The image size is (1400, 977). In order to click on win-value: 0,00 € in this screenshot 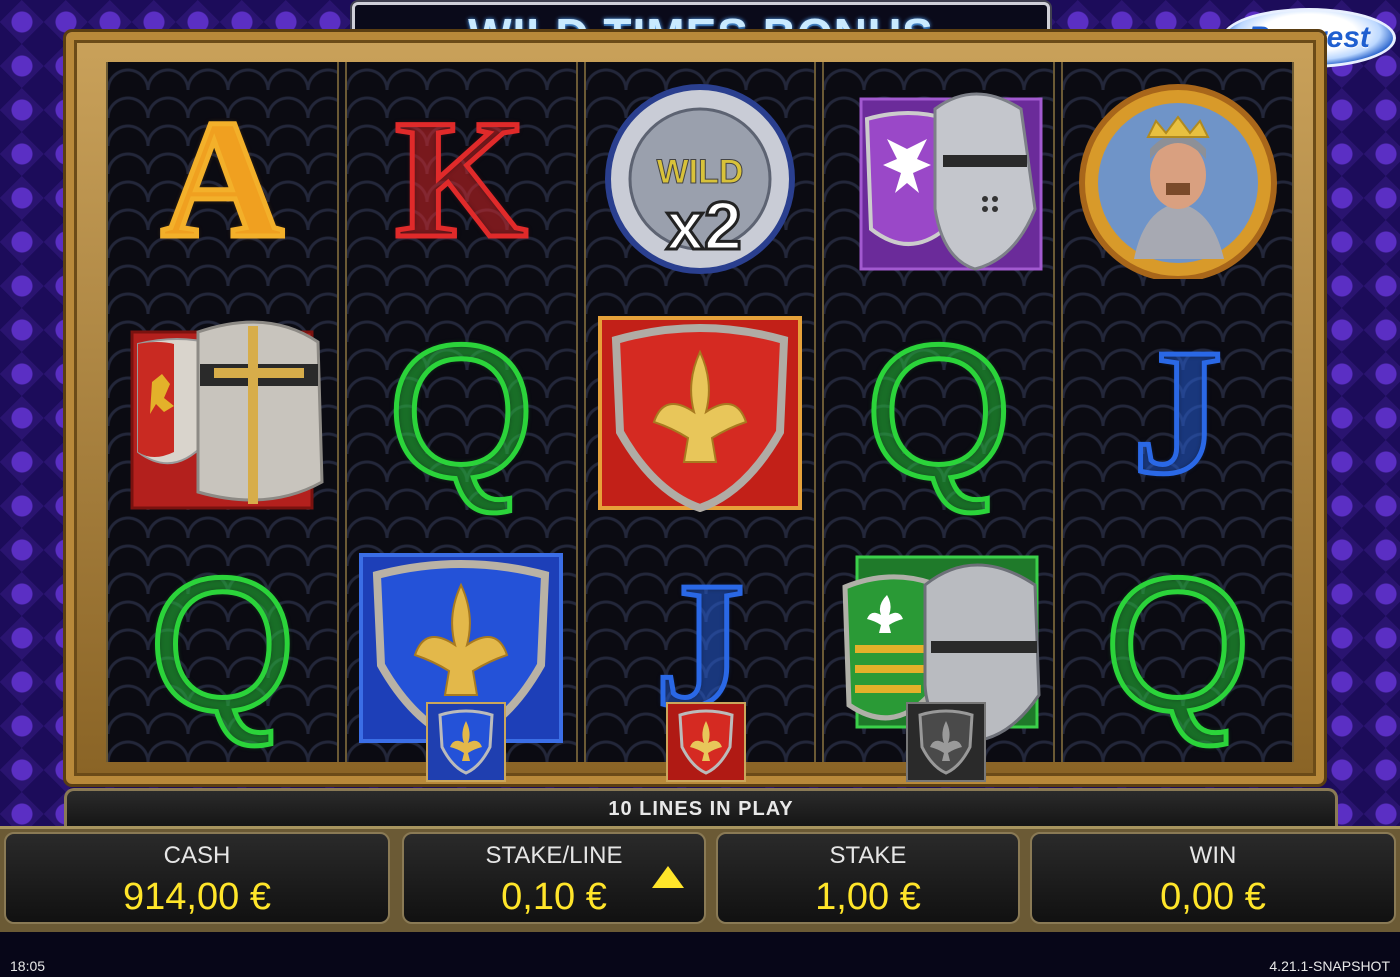, I will do `click(1213, 897)`.